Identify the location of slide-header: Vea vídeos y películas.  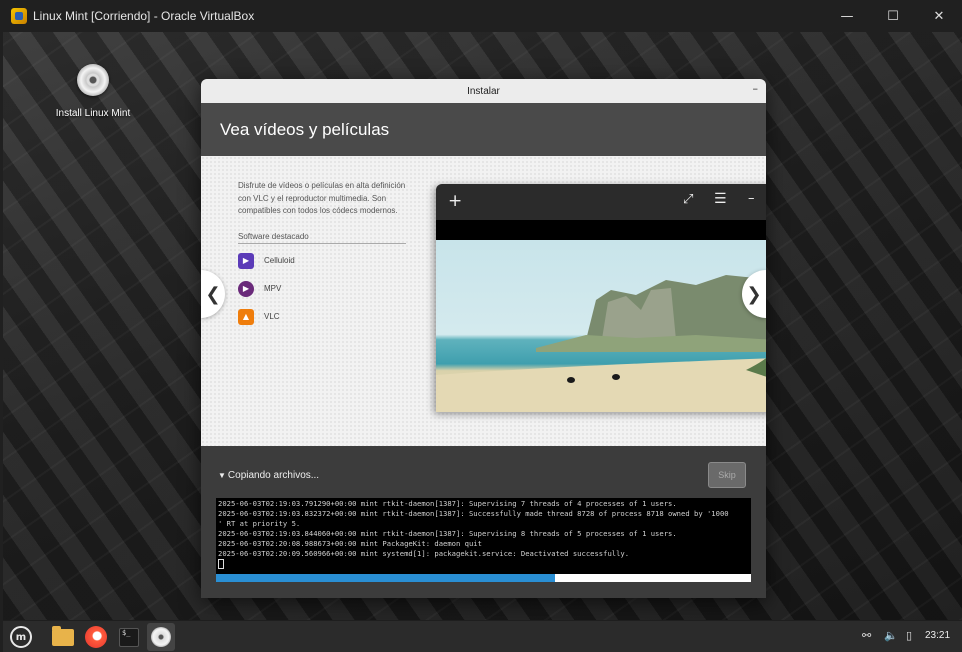
(483, 129).